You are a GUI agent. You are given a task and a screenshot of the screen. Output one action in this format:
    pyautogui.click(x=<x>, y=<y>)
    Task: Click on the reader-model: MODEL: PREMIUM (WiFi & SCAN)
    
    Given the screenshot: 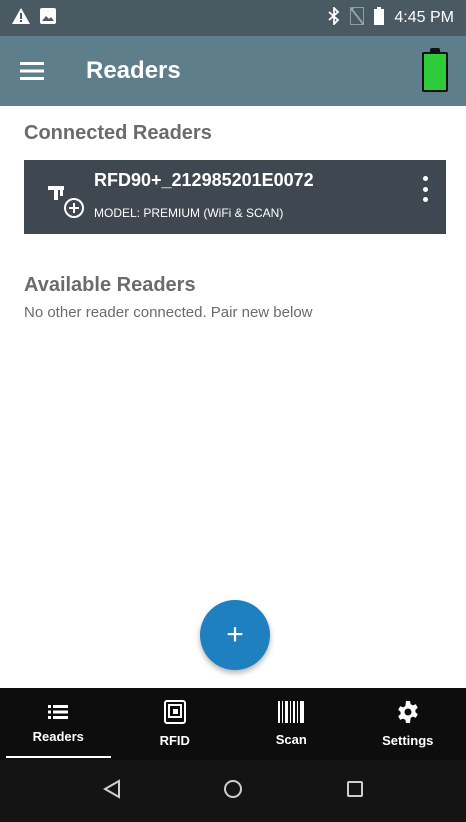 What is the action you would take?
    pyautogui.click(x=189, y=213)
    